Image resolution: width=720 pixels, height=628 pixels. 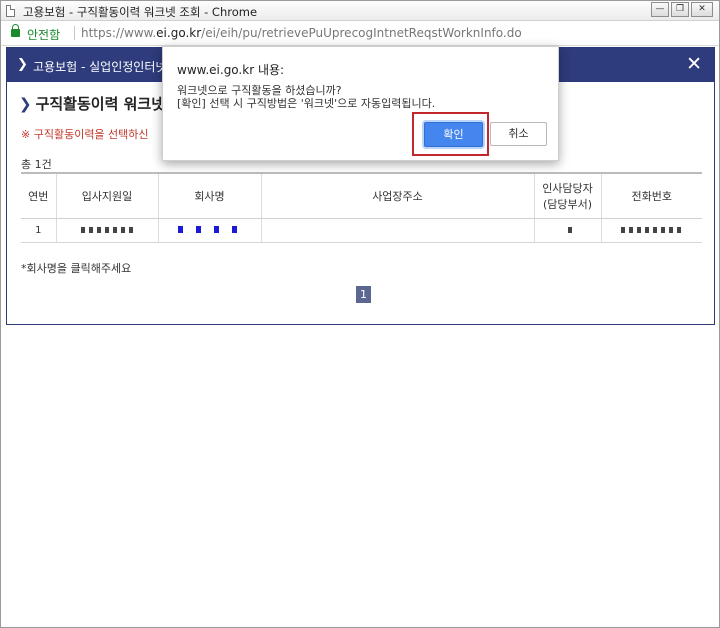 I want to click on section-title: ❯ 구직활동이력 워크넷, so click(x=92, y=103).